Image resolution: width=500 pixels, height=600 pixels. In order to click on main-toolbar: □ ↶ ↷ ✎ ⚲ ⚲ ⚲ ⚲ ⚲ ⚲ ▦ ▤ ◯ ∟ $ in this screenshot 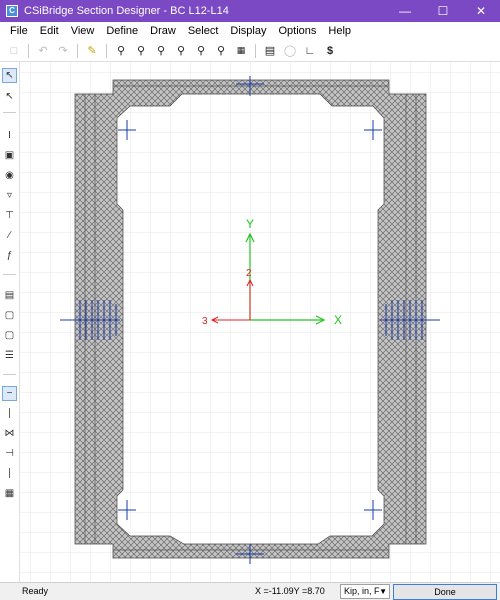, I will do `click(250, 51)`.